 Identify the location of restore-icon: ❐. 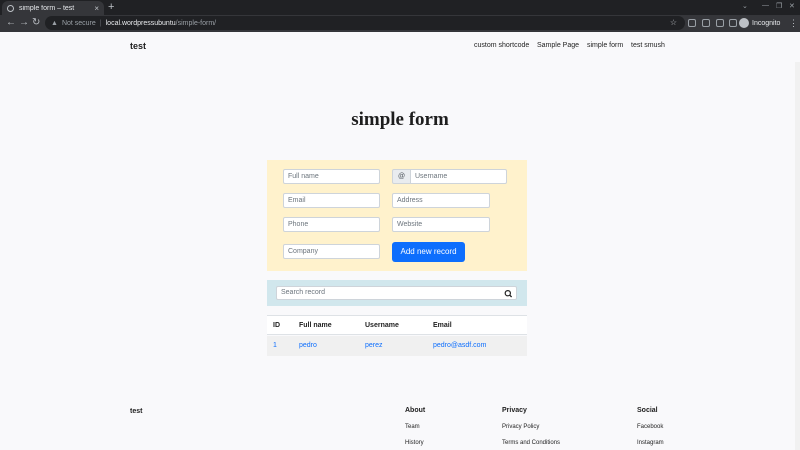
(779, 6).